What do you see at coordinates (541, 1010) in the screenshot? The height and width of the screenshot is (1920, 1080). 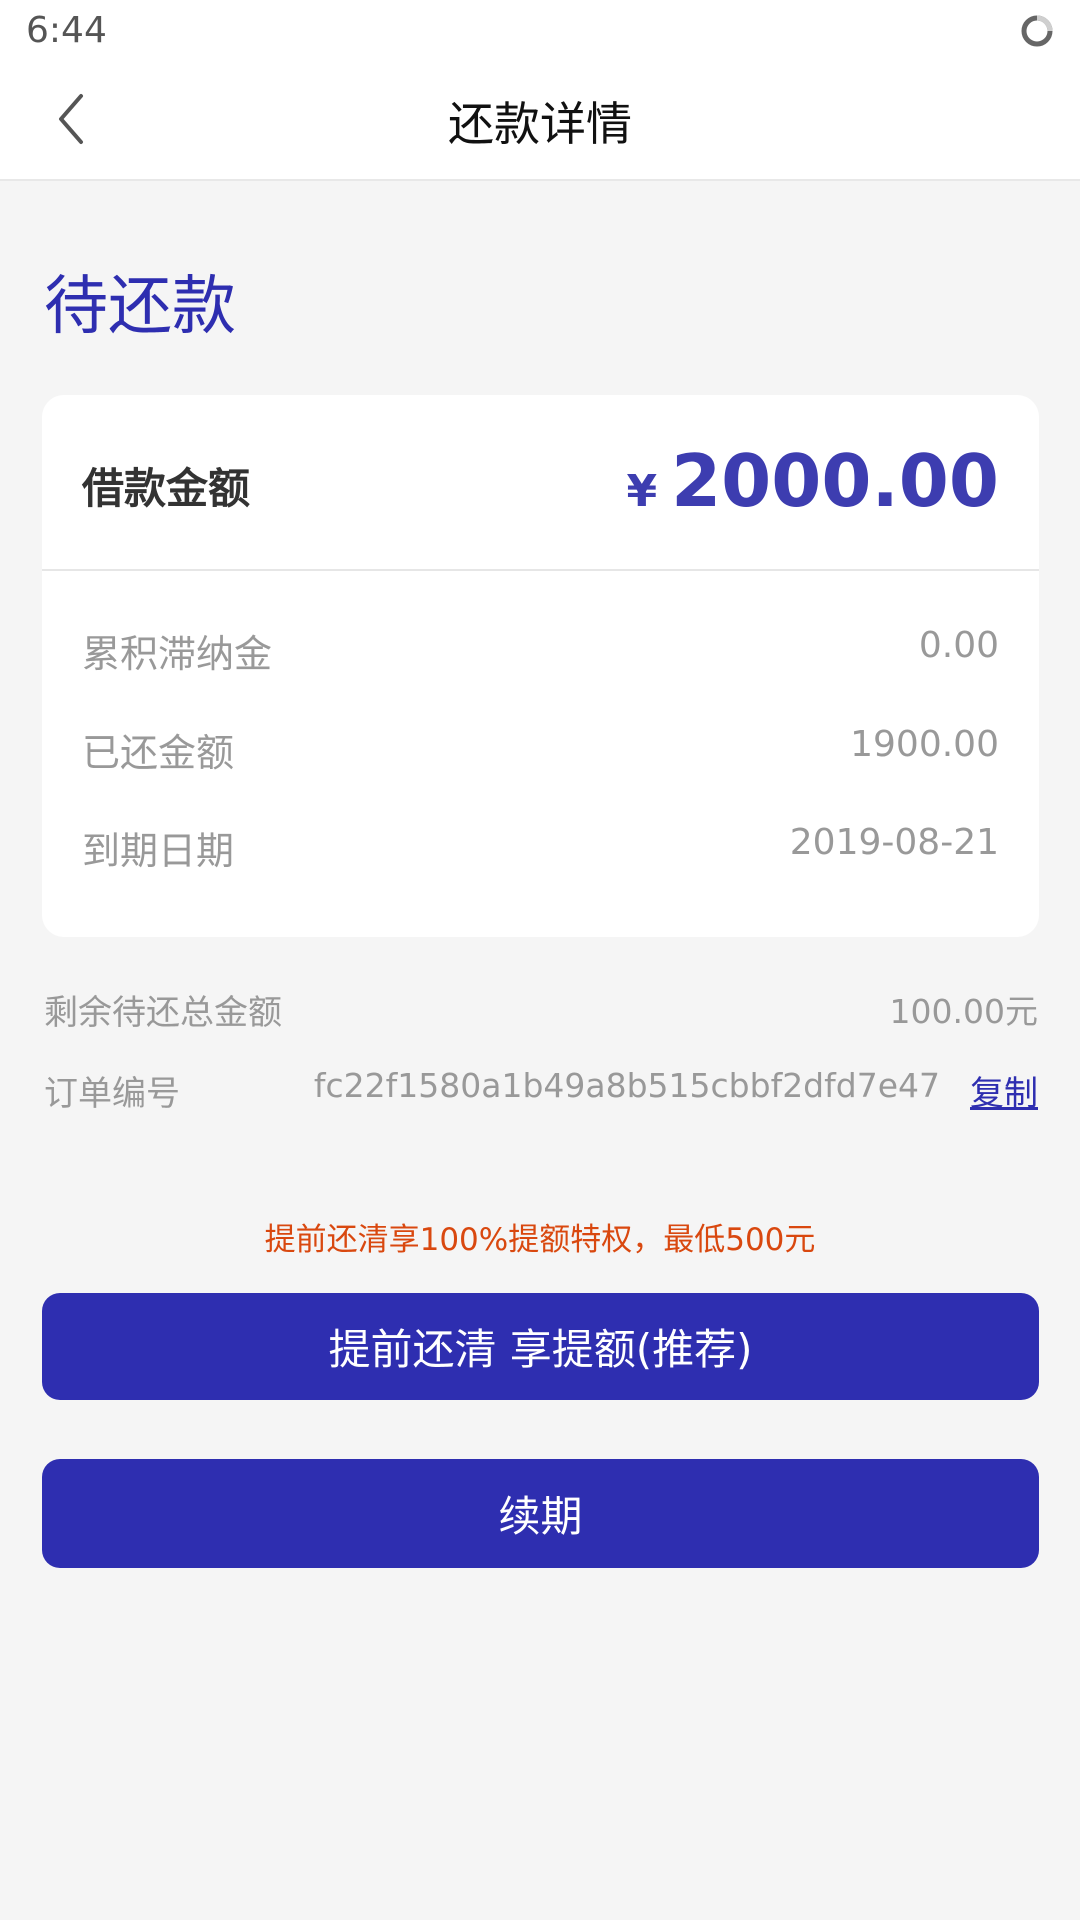 I see `remaining-total-row: 剩余待还总金额 100.00元` at bounding box center [541, 1010].